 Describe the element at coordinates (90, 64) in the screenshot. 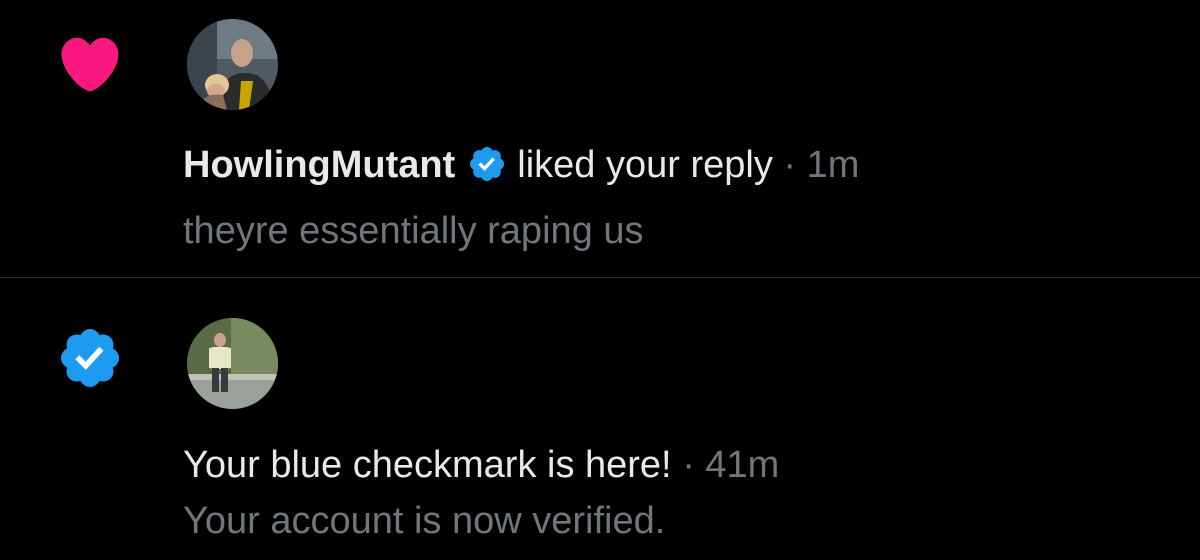

I see `heart-icon` at that location.